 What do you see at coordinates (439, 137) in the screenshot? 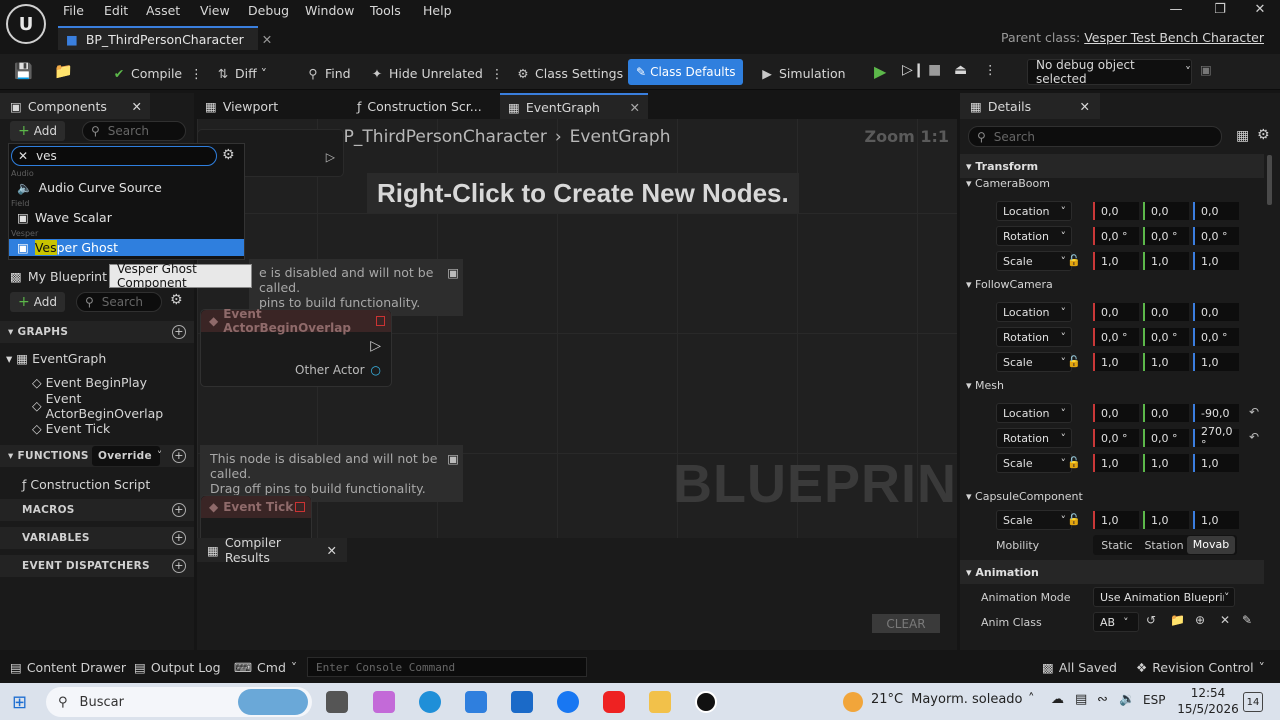
I see `breadcrumb-root: BP_ThirdPersonCharacter` at bounding box center [439, 137].